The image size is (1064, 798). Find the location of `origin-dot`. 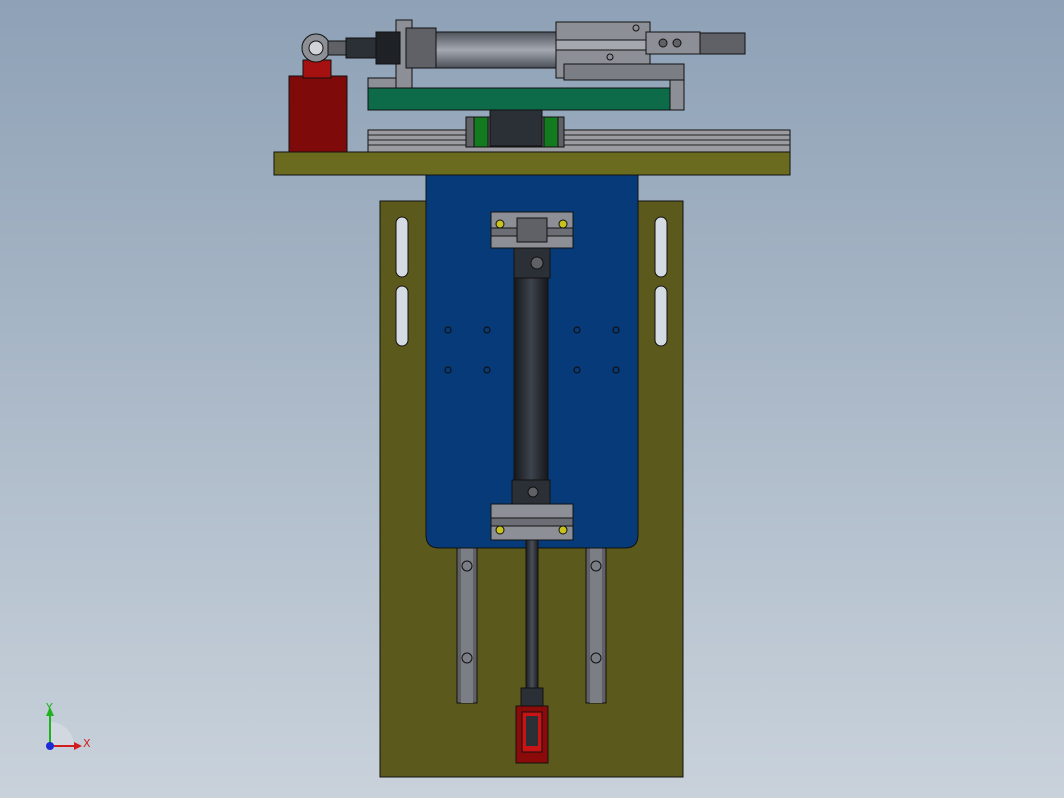

origin-dot is located at coordinates (50, 746).